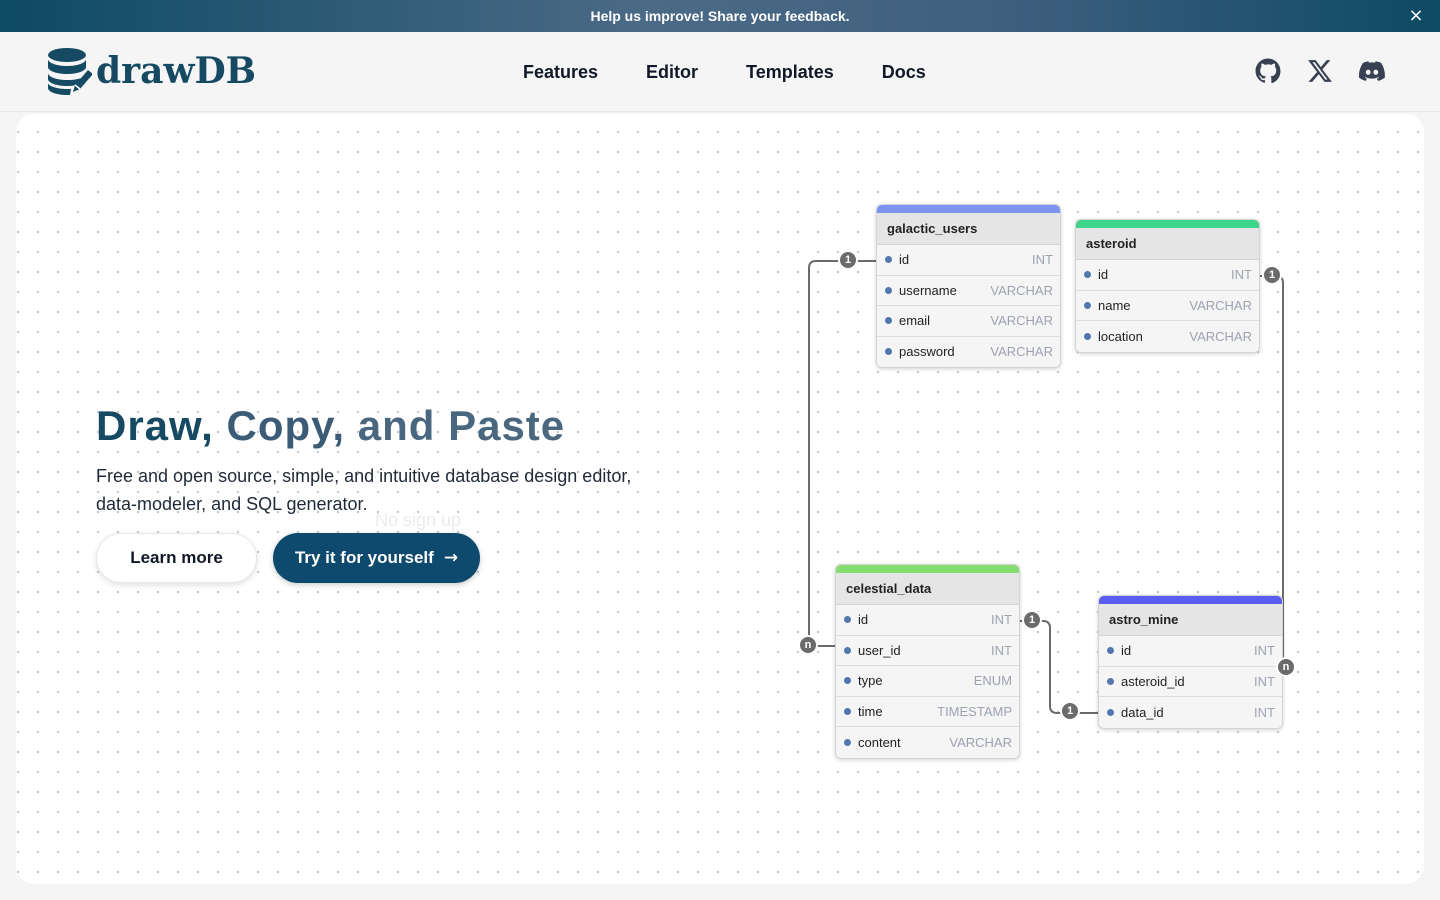 The height and width of the screenshot is (900, 1440). I want to click on hero-title: Draw, Copy, and Paste, so click(330, 426).